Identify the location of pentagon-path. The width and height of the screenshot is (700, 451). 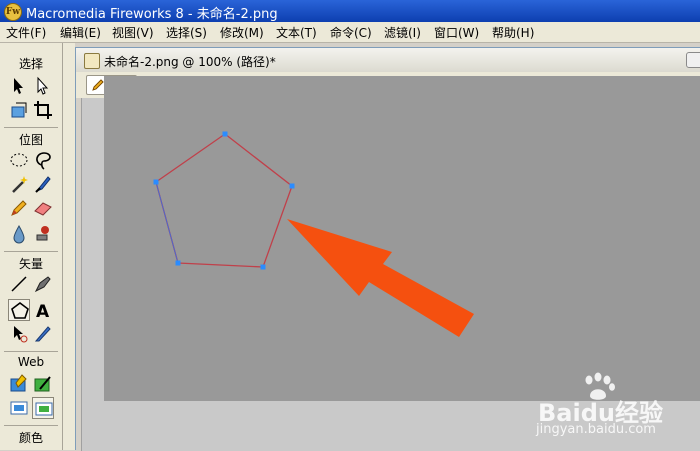
(224, 200).